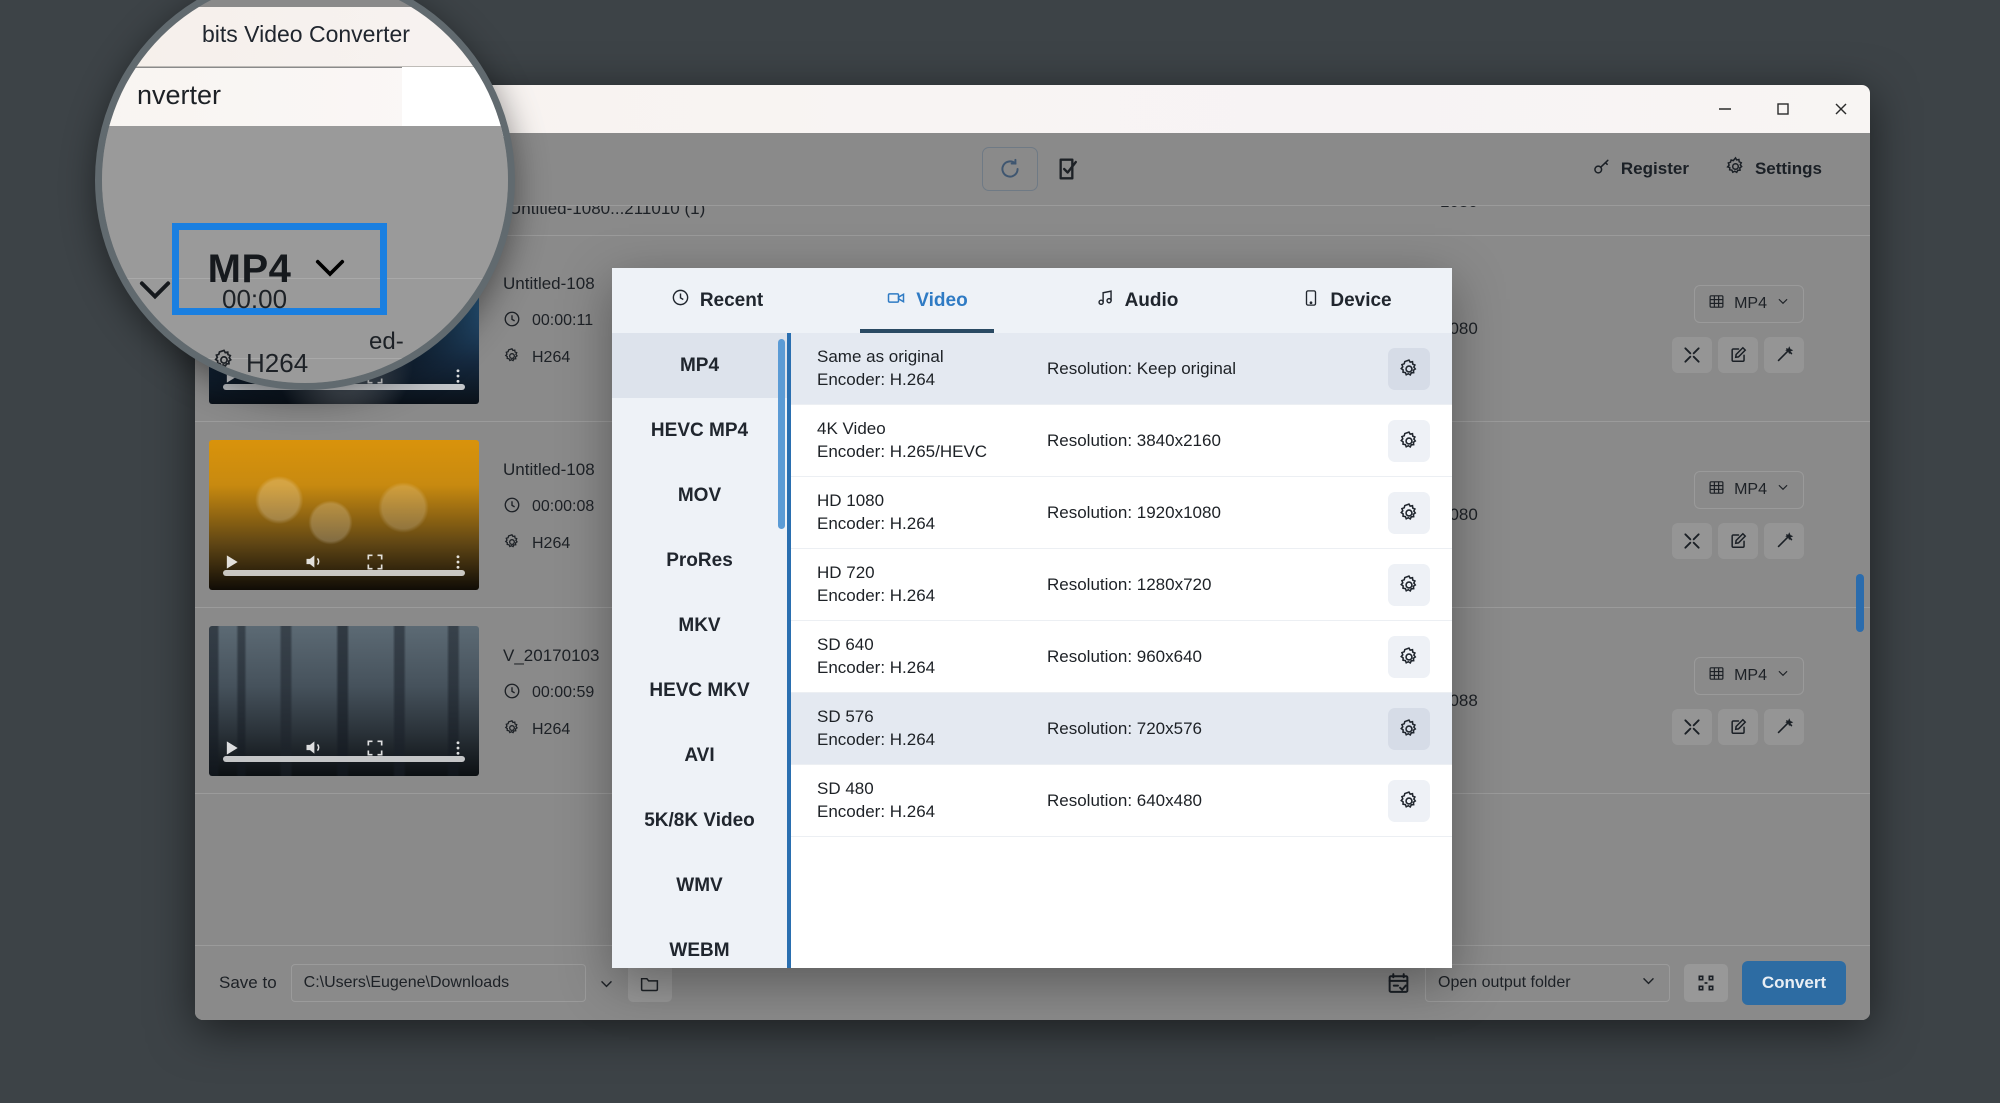 The height and width of the screenshot is (1103, 2000). I want to click on convert-label: Convert, so click(1794, 982).